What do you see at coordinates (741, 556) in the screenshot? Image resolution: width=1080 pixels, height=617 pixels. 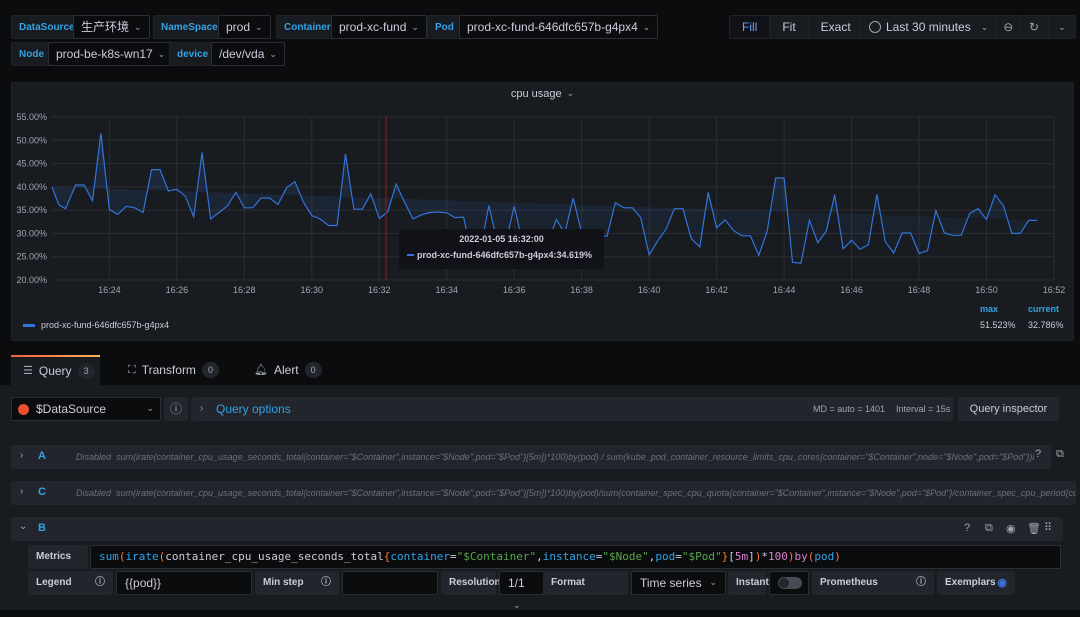 I see `expr-token: 5m` at bounding box center [741, 556].